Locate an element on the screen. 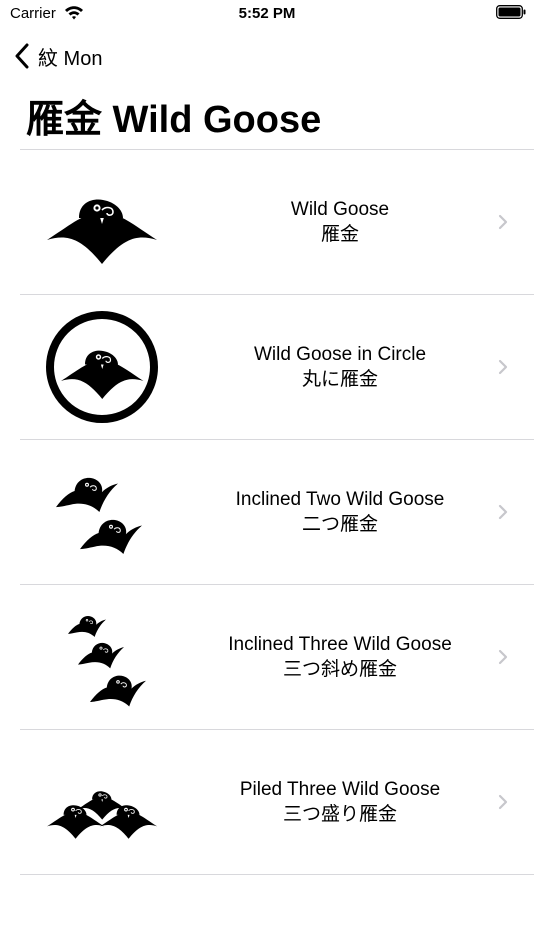 The image size is (534, 950). list-item: Inclined Three Wild Goose 三つ斜め雁金 is located at coordinates (277, 656).